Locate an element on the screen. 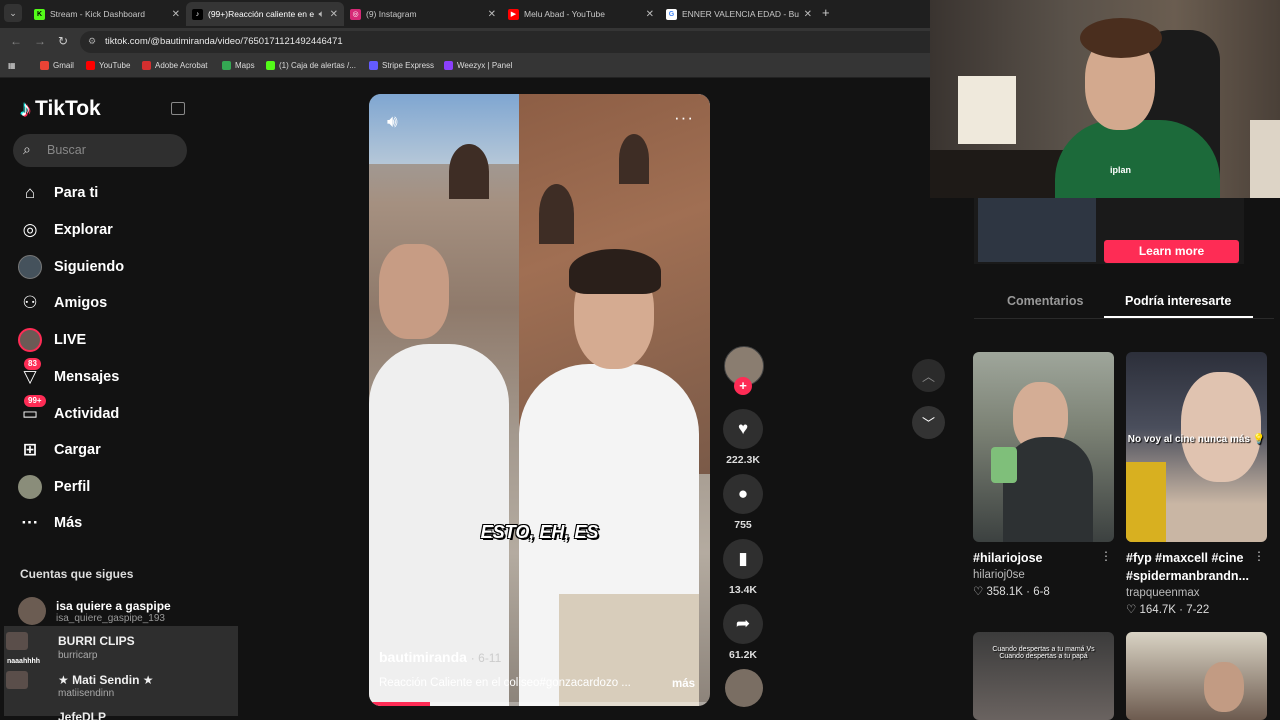  bookmark-maps: Maps is located at coordinates (238, 65).